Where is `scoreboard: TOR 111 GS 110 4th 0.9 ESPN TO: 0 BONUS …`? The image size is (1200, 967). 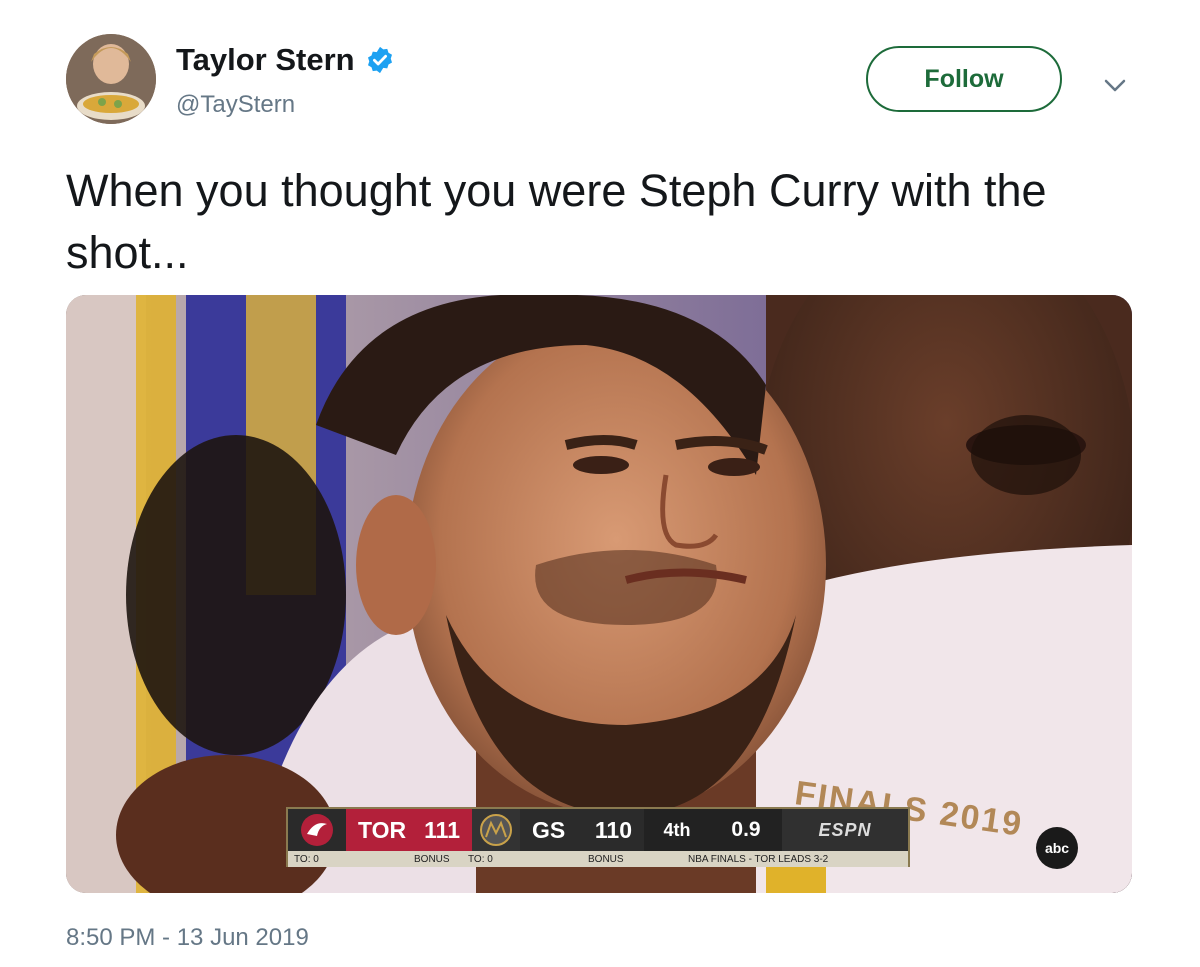 scoreboard: TOR 111 GS 110 4th 0.9 ESPN TO: 0 BONUS … is located at coordinates (598, 837).